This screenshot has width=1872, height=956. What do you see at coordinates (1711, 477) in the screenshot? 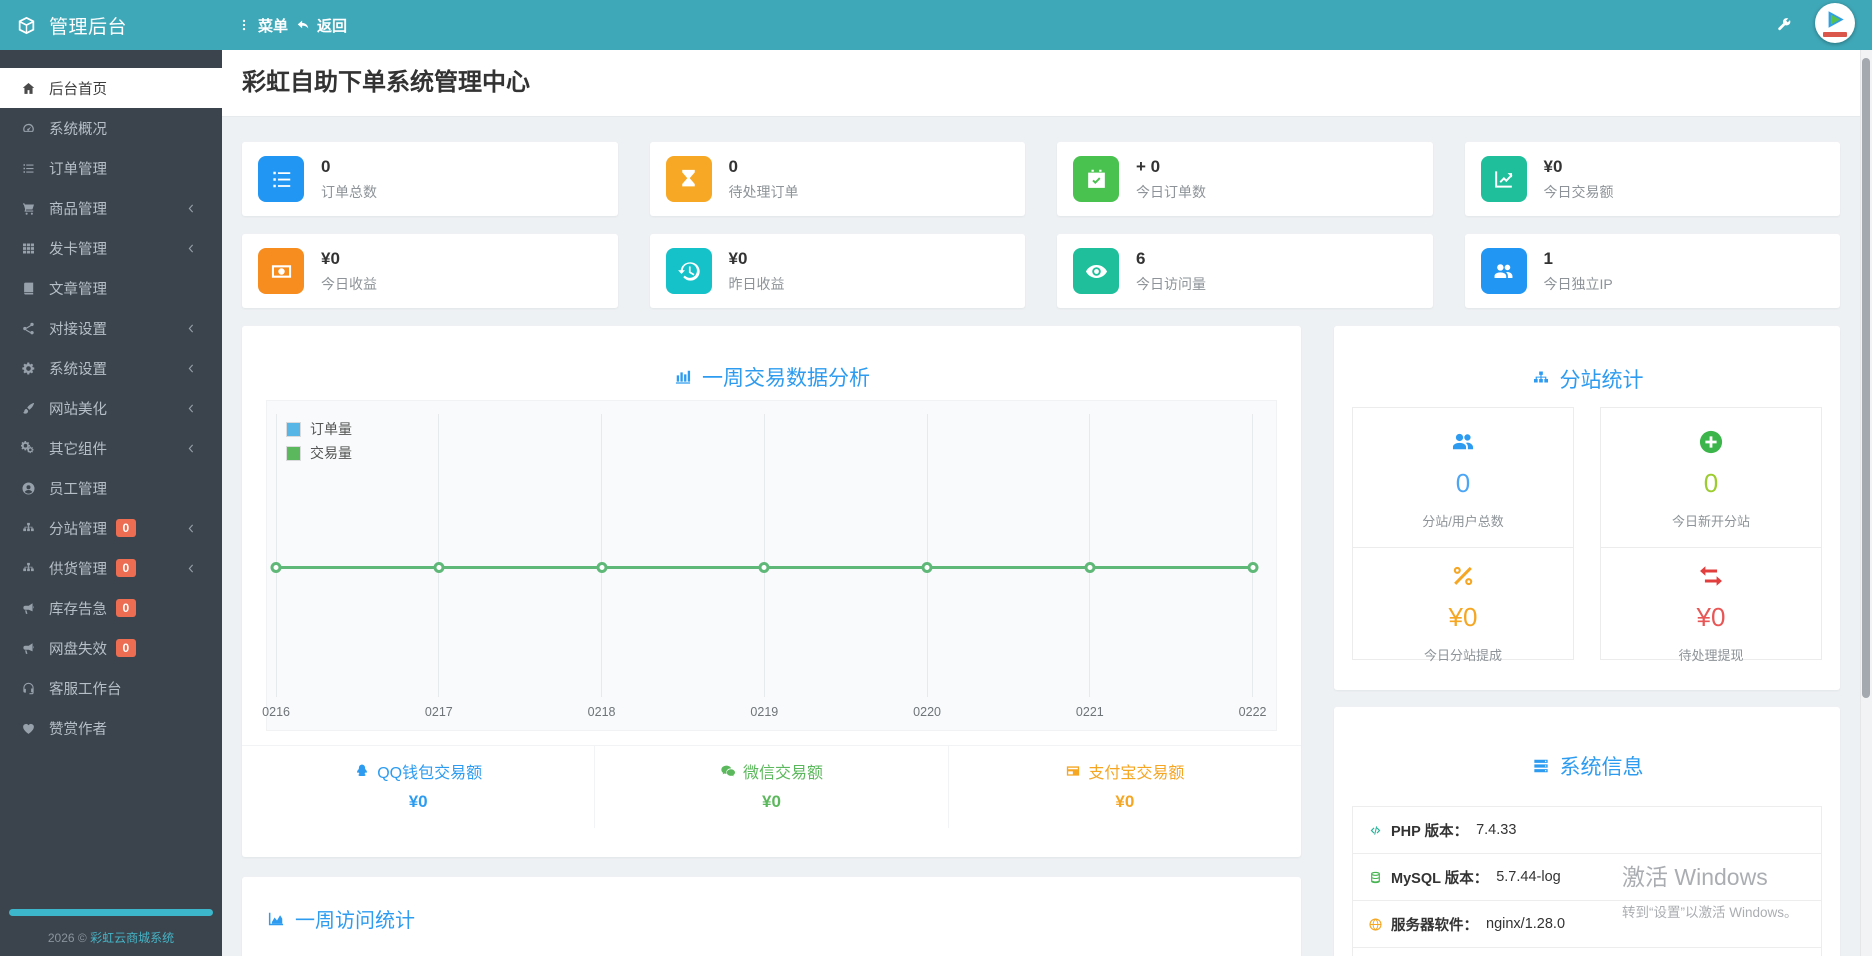
I see `substation-cell: 0 今日新开分站` at bounding box center [1711, 477].